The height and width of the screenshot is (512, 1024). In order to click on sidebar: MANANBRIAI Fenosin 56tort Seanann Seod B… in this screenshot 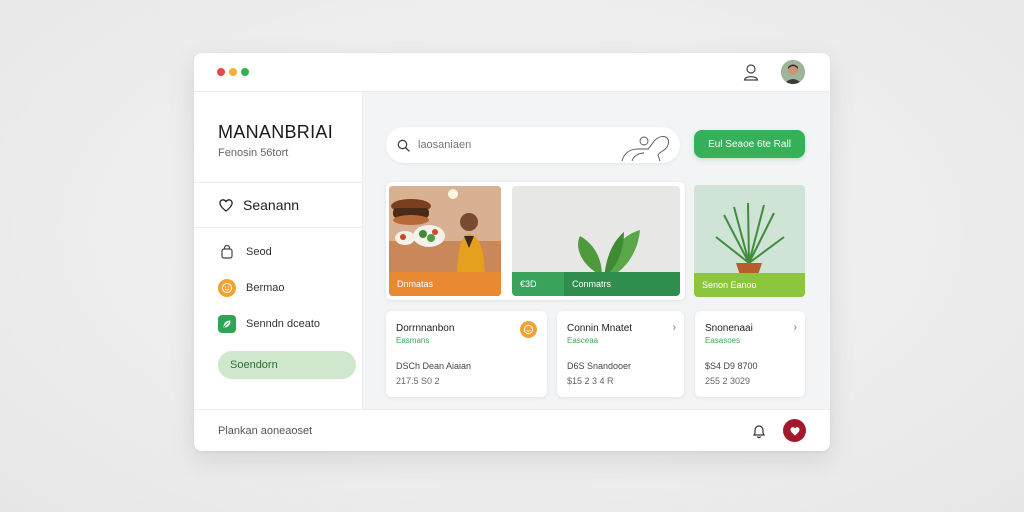, I will do `click(278, 250)`.